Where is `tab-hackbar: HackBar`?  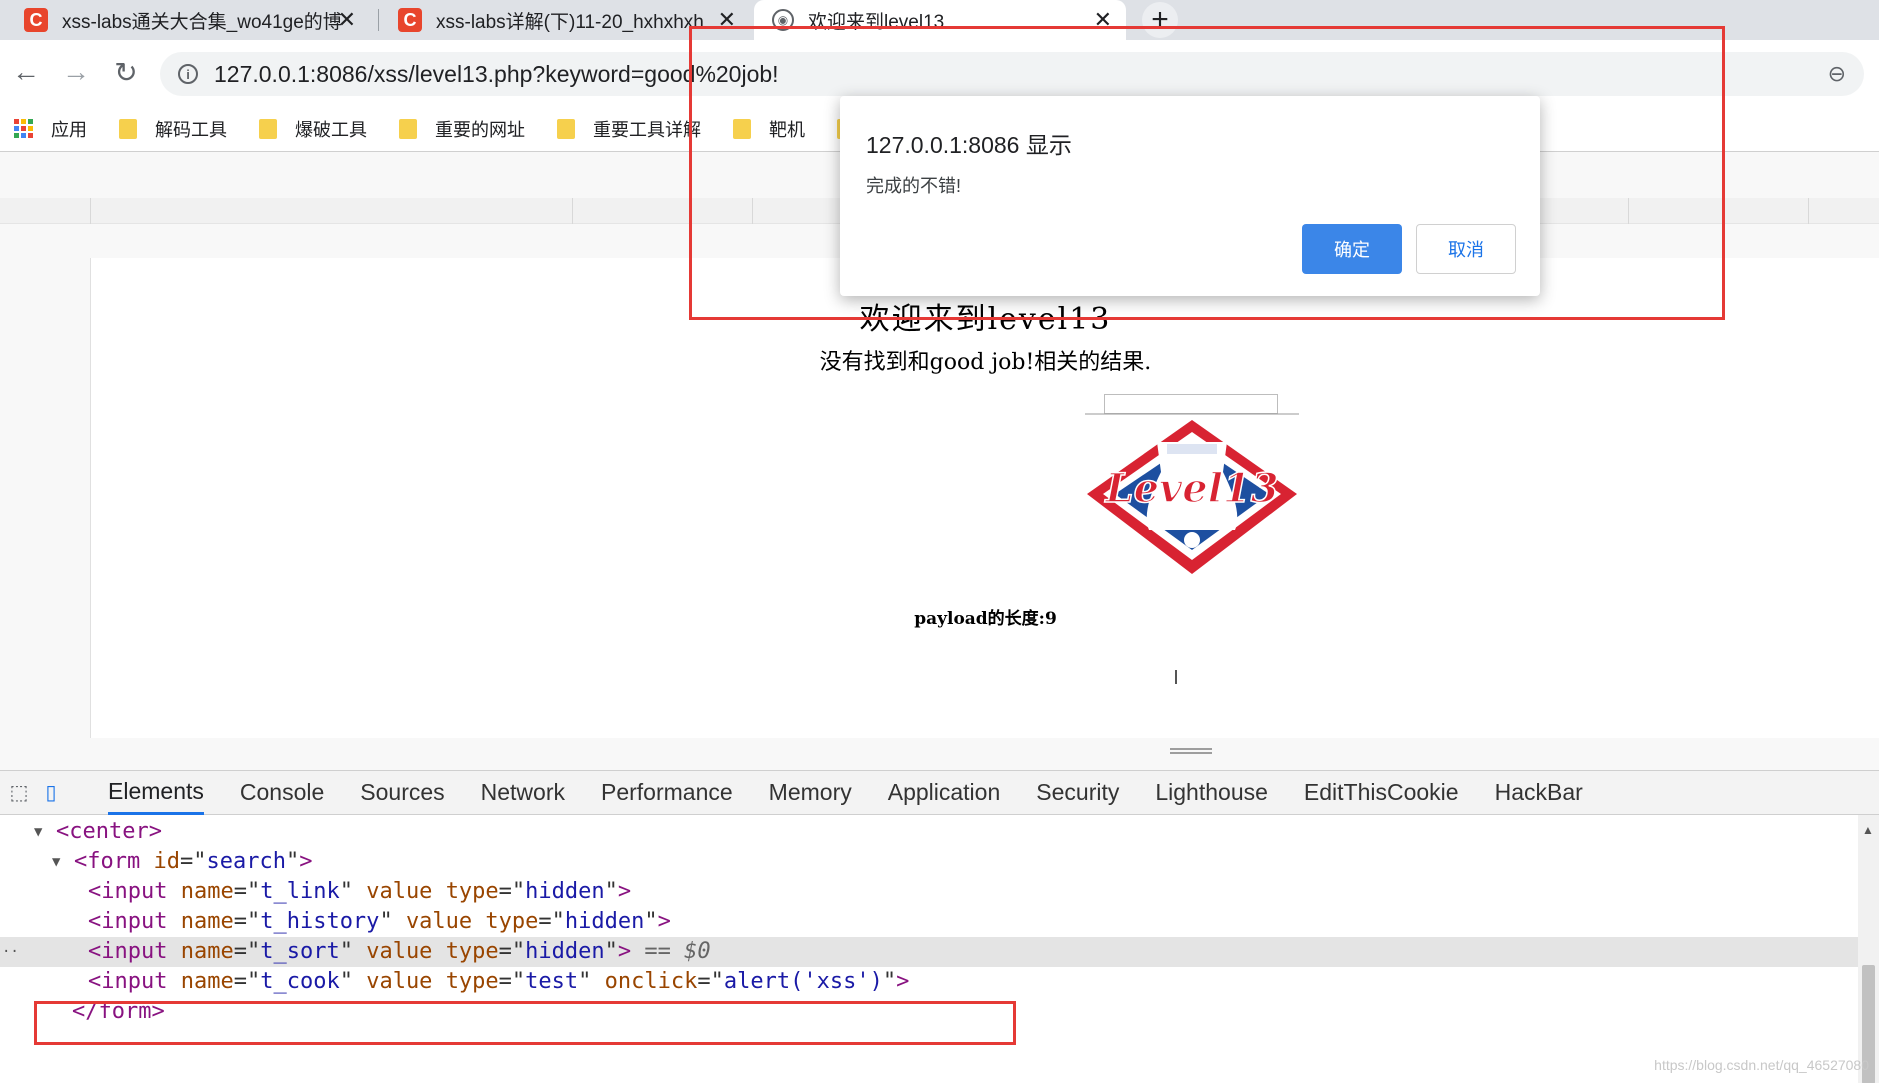
tab-hackbar: HackBar is located at coordinates (1539, 793).